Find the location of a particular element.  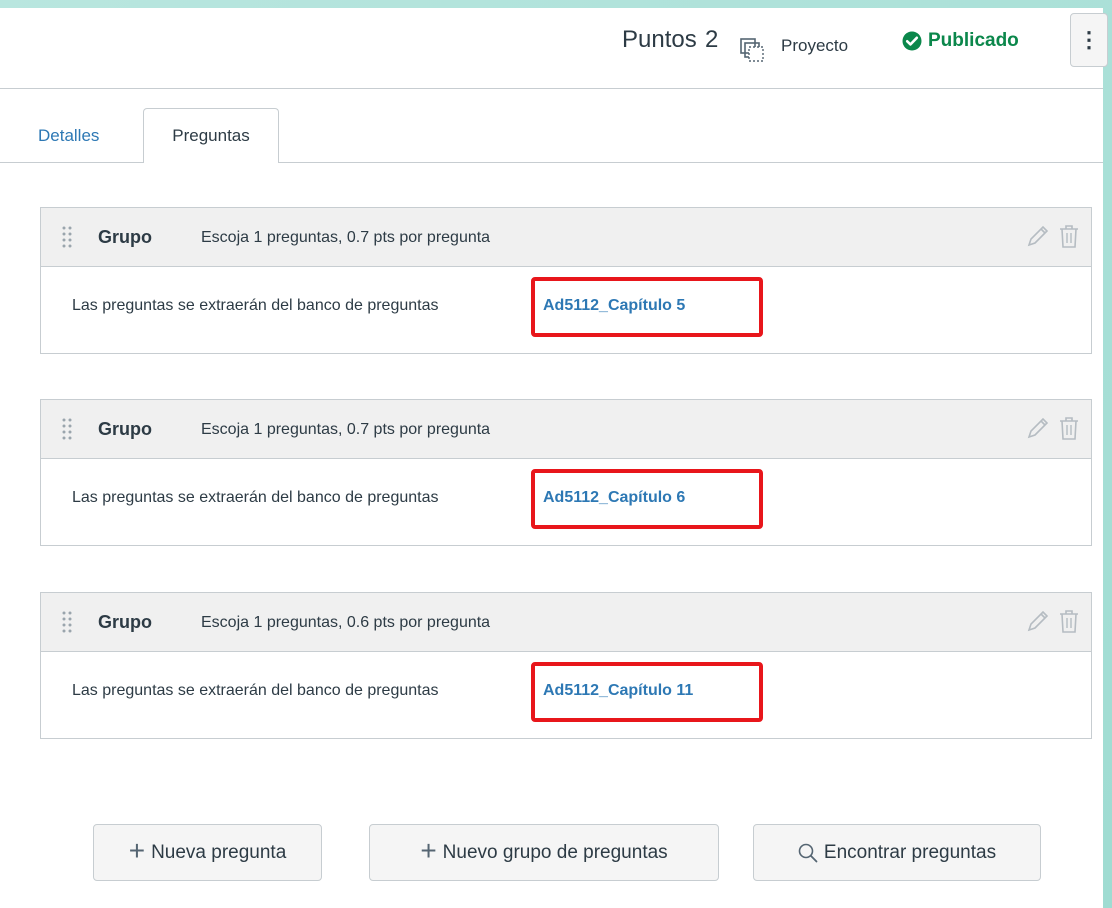

find-questions-button: Encontrar preguntas is located at coordinates (897, 852).